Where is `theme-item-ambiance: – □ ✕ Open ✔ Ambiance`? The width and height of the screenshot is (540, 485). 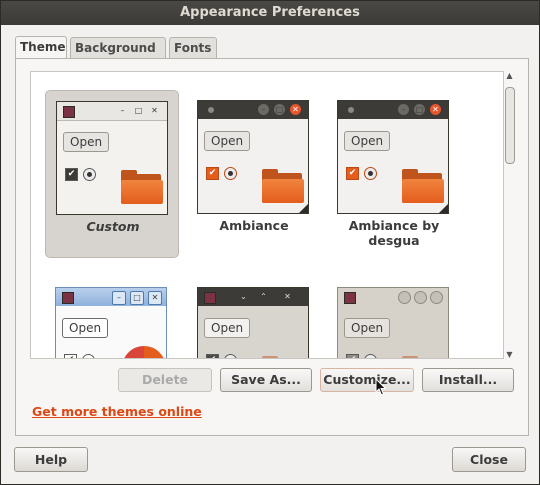
theme-item-ambiance: – □ ✕ Open ✔ Ambiance is located at coordinates (254, 174).